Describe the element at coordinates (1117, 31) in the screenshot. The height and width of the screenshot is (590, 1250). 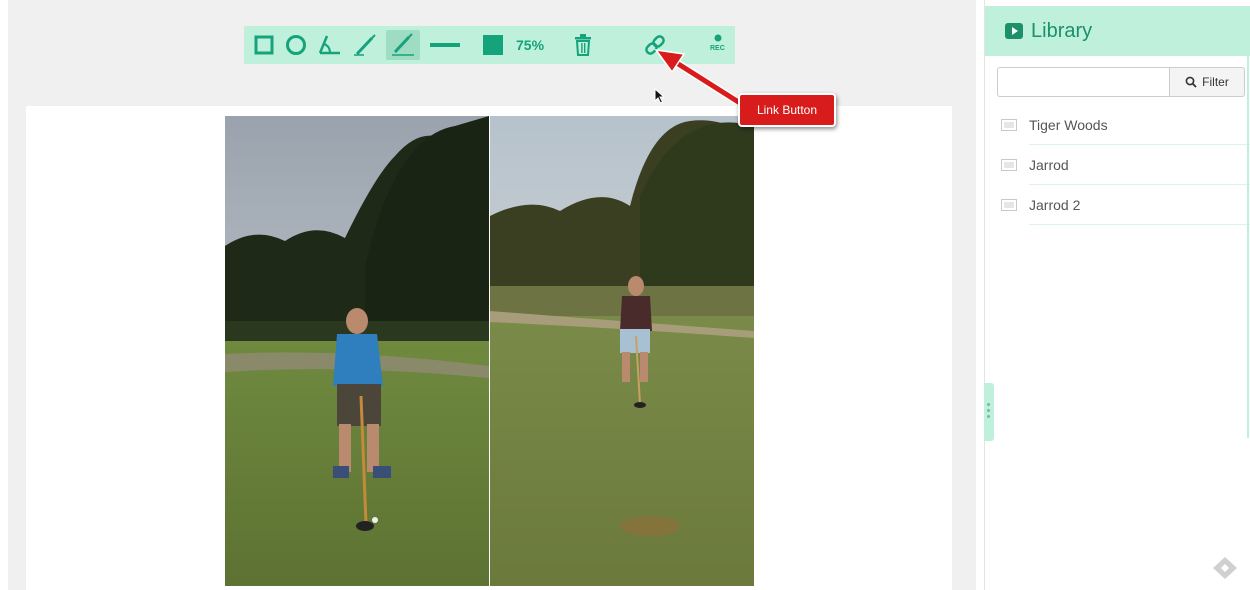
I see `library-header: Library` at that location.